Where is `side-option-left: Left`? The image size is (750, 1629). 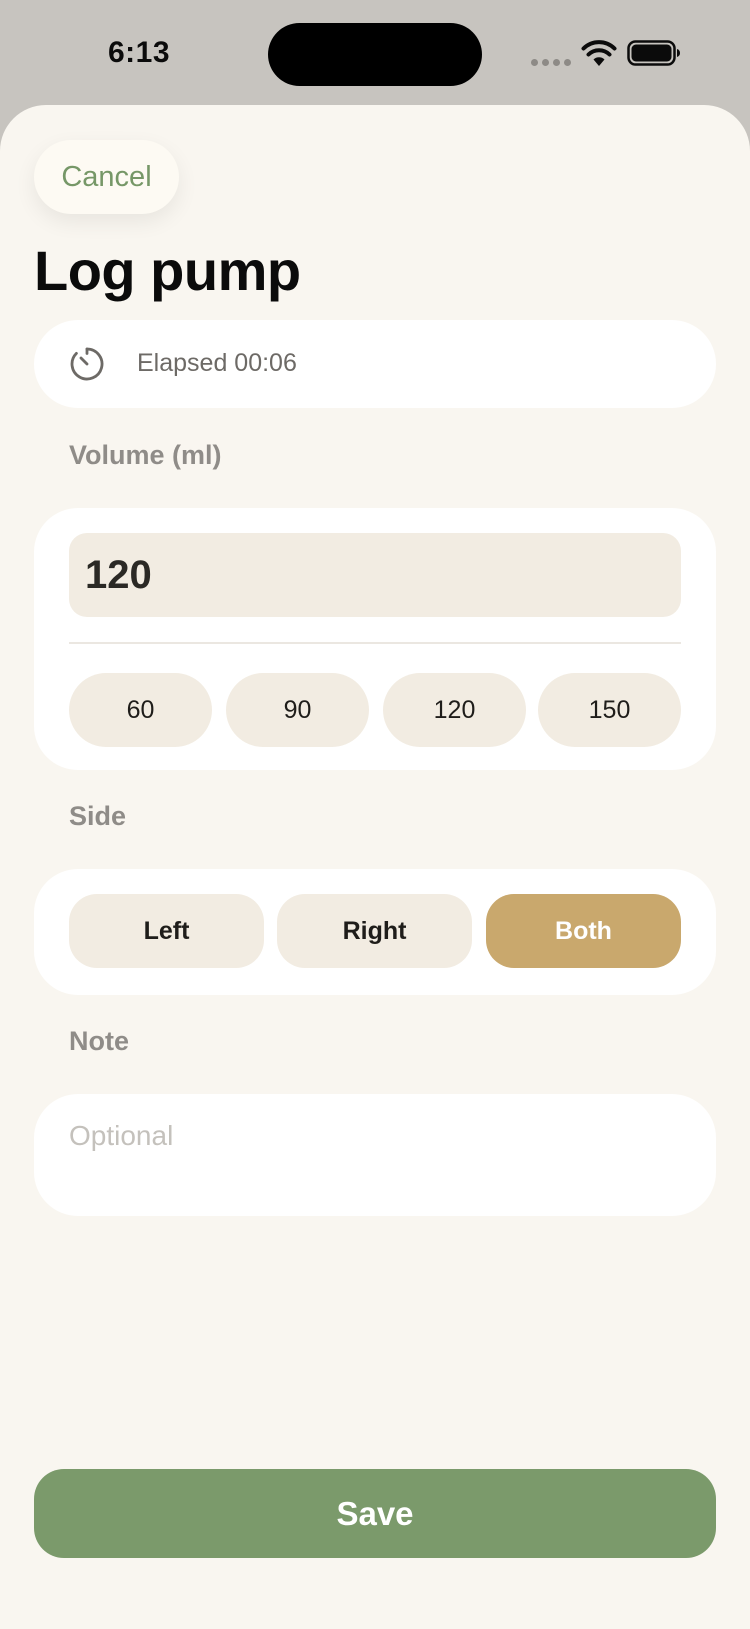
side-option-left: Left is located at coordinates (166, 931).